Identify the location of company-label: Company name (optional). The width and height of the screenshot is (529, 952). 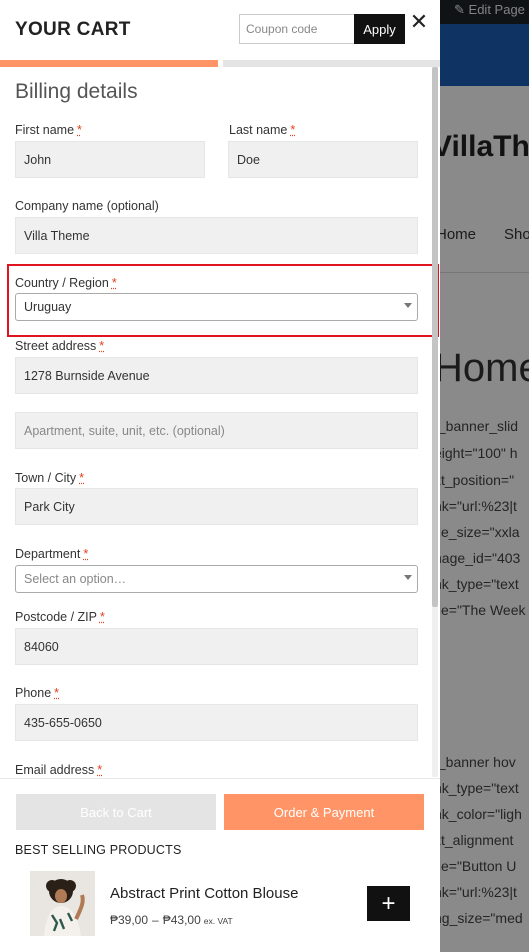
(87, 206).